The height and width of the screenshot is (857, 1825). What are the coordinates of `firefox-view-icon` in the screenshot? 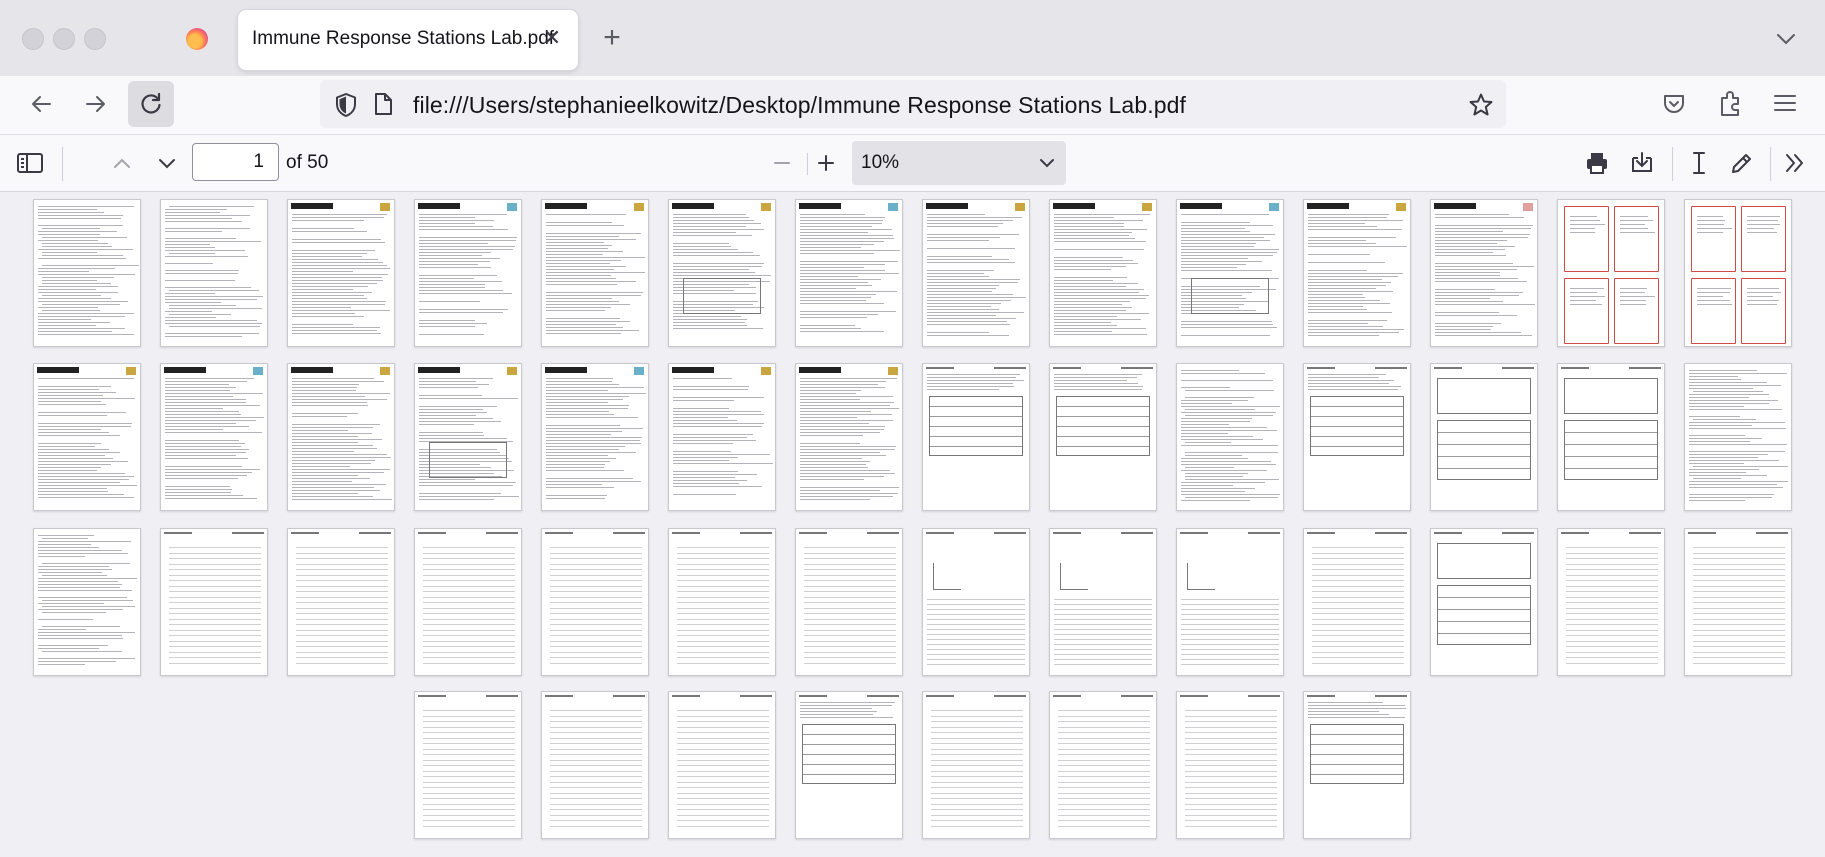 It's located at (197, 39).